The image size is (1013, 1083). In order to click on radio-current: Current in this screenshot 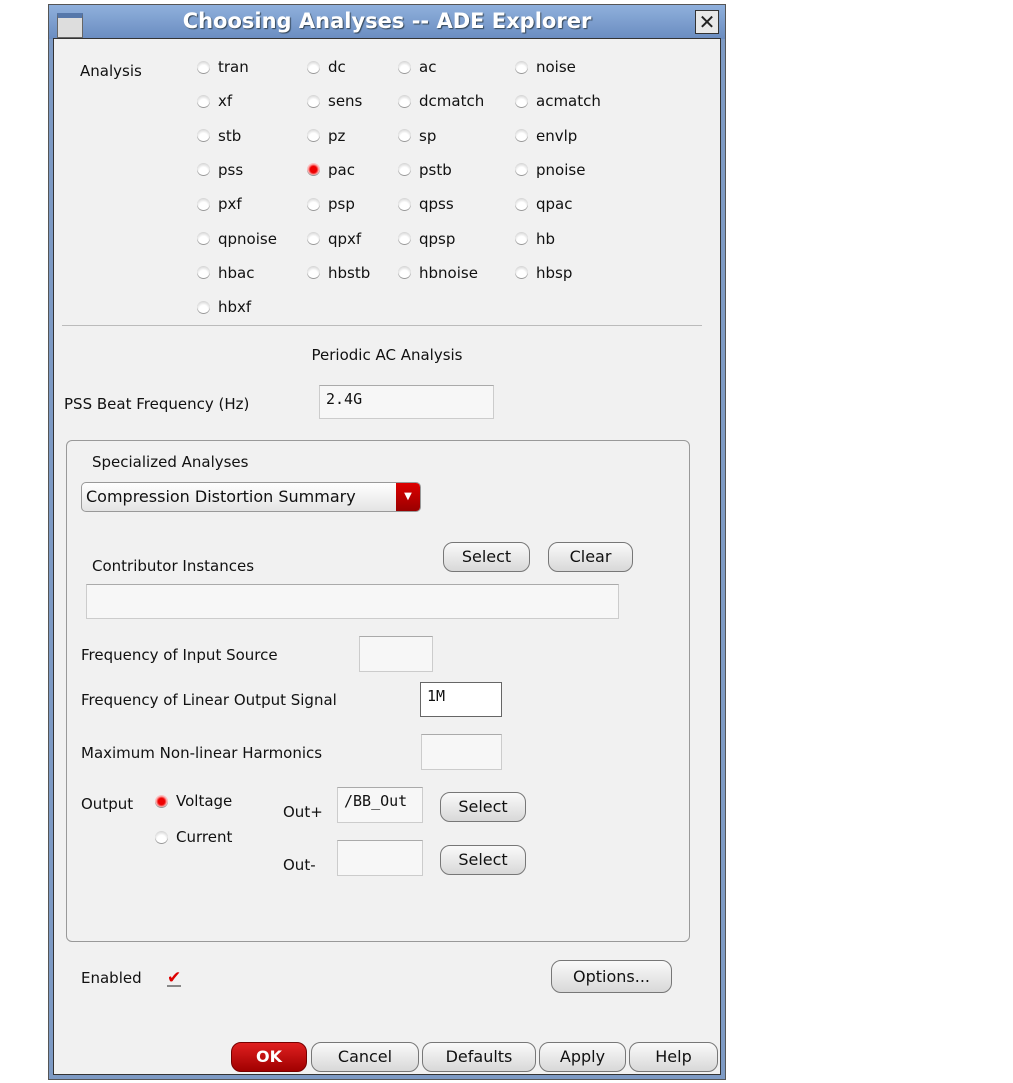, I will do `click(193, 837)`.